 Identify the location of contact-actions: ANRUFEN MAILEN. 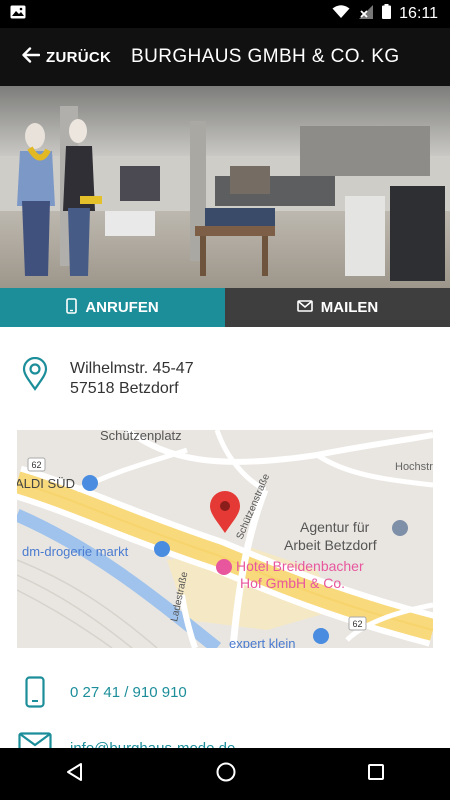
(225, 307).